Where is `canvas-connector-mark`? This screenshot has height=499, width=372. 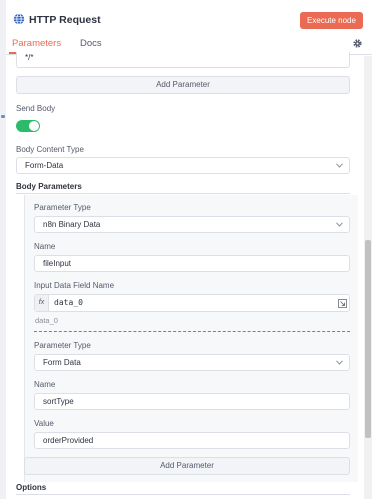
canvas-connector-mark is located at coordinates (3, 116).